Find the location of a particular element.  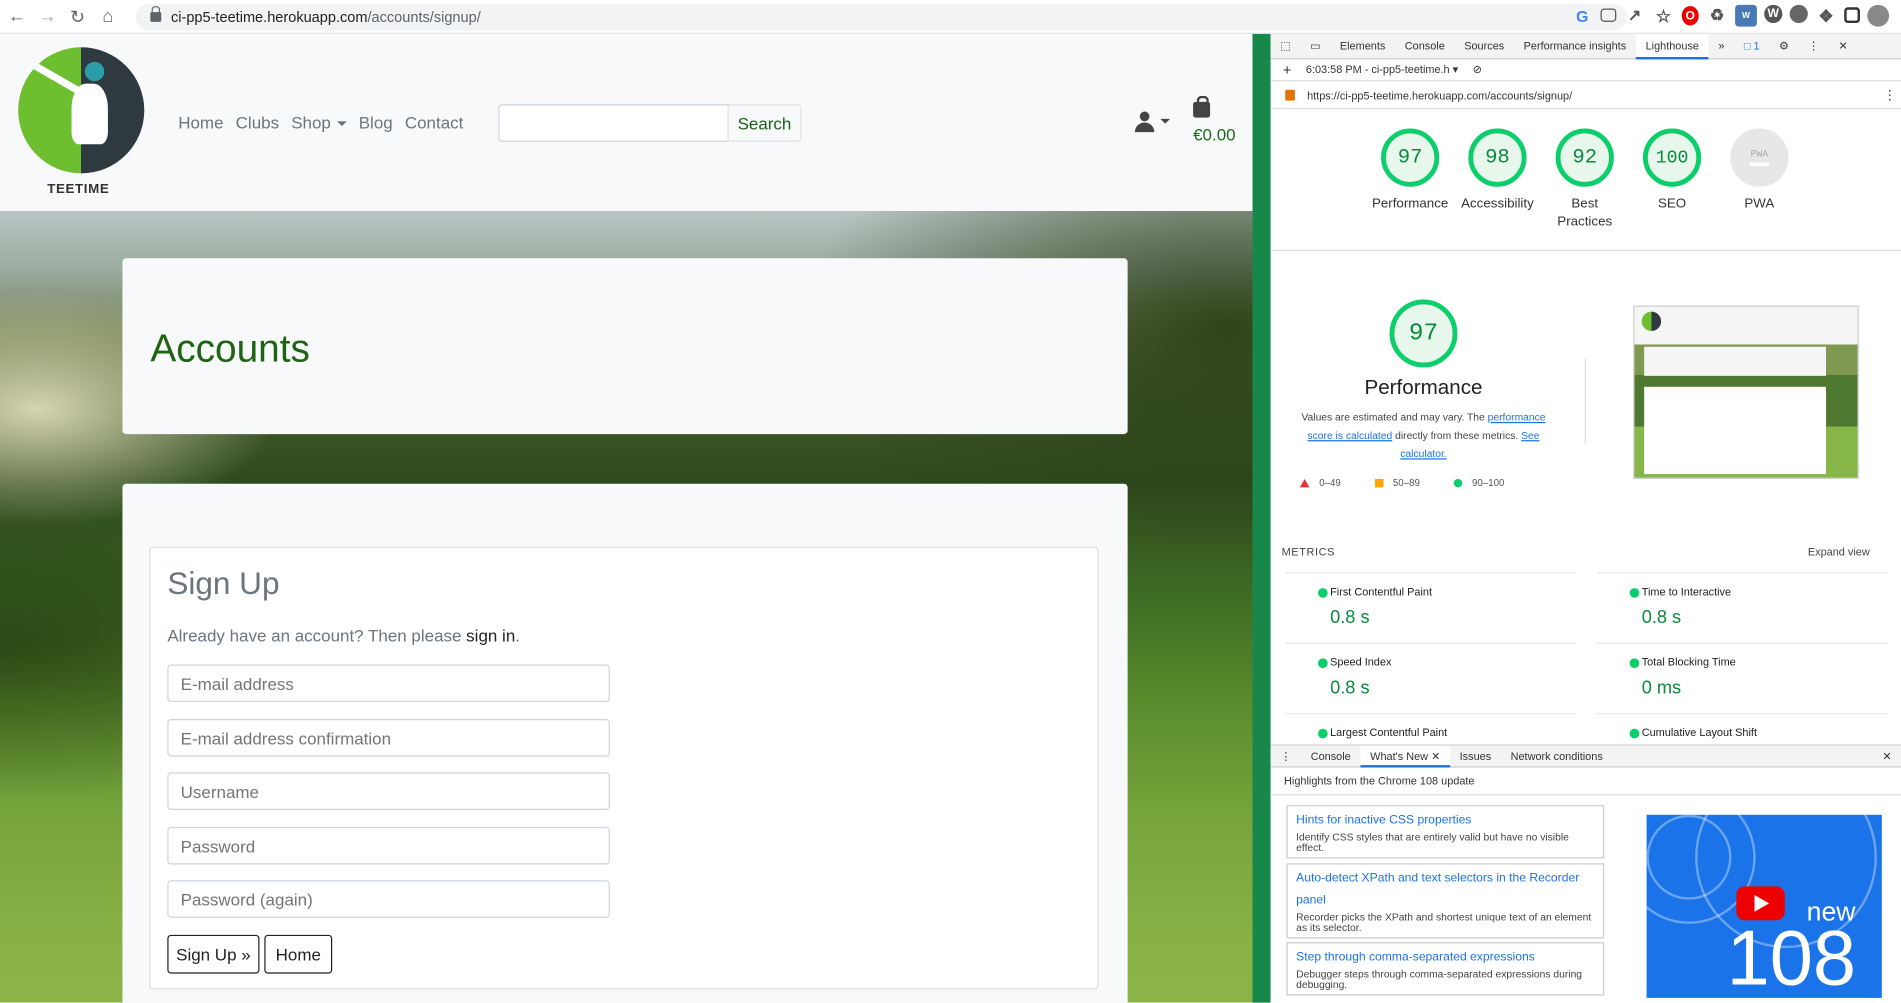

expand-view-toggle: Expand view is located at coordinates (1839, 552).